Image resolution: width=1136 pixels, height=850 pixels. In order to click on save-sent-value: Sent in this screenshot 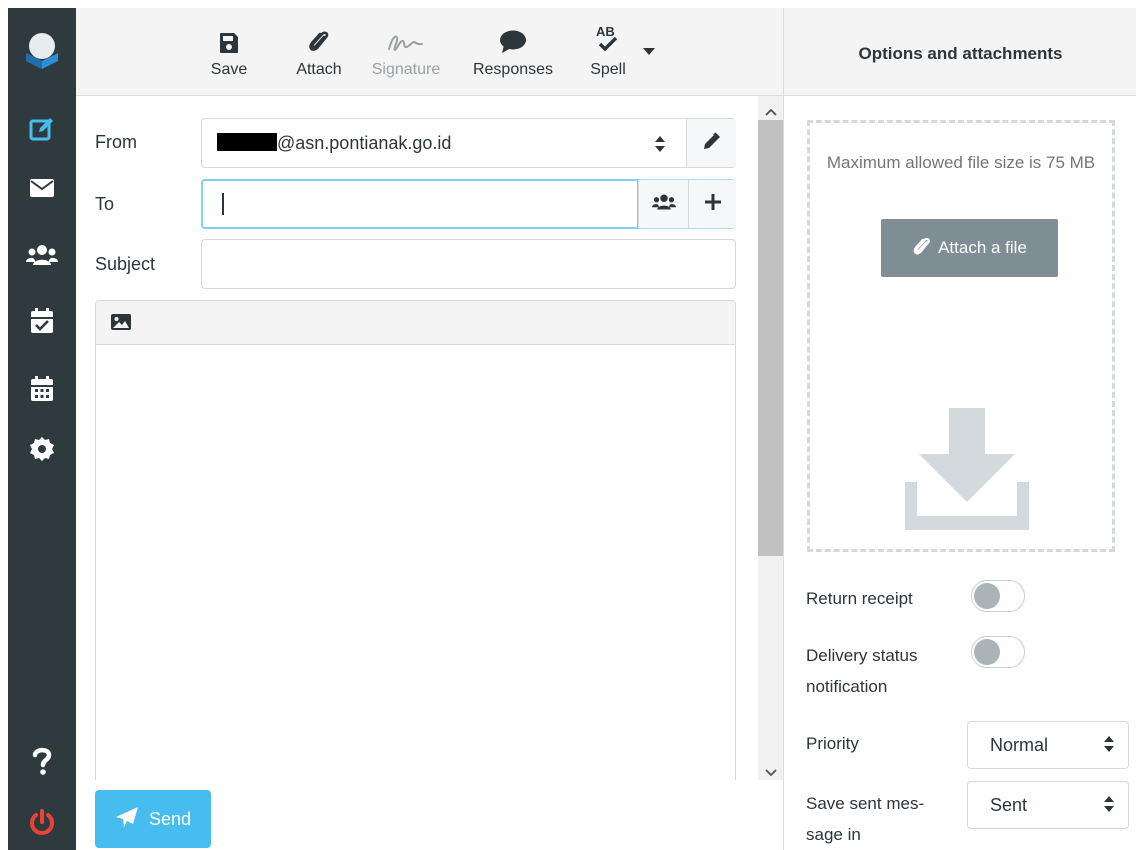, I will do `click(1009, 804)`.